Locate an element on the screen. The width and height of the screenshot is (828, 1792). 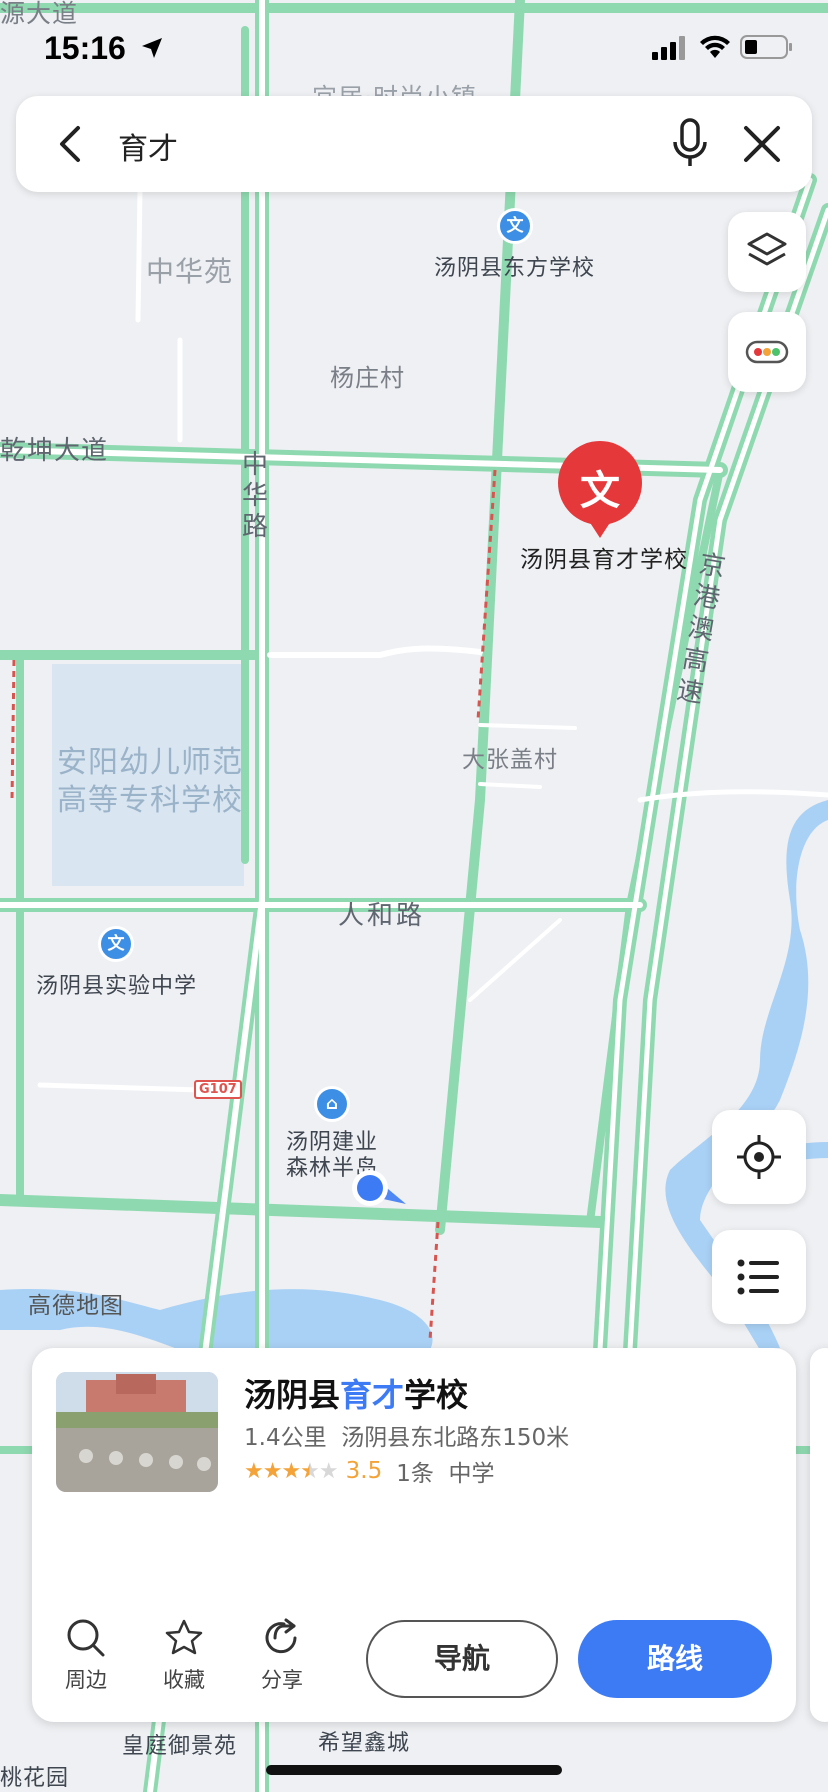
pin-glyph: 文 is located at coordinates (600, 491).